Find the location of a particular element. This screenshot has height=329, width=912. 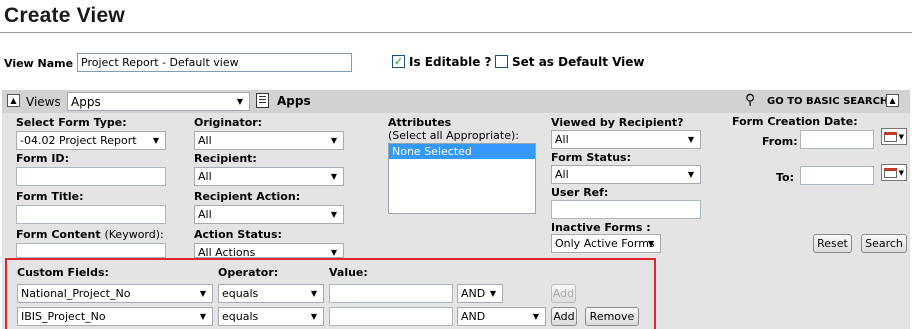

attributes-label: Attributes is located at coordinates (420, 122).